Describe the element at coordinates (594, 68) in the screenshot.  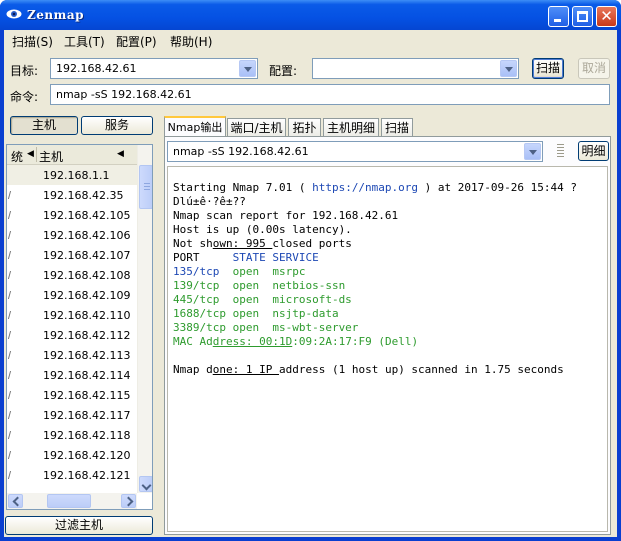
I see `cancel-button: 取消` at that location.